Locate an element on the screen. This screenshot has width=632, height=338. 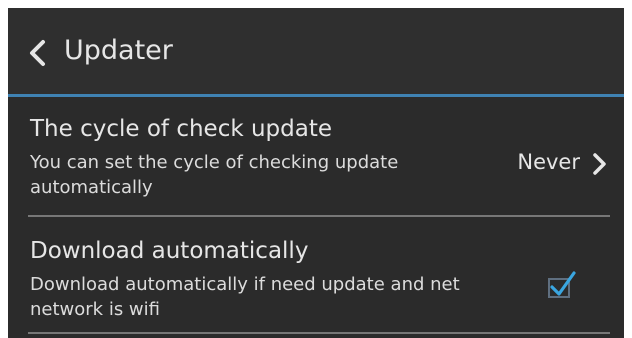
back-chevron-icon is located at coordinates (37, 53).